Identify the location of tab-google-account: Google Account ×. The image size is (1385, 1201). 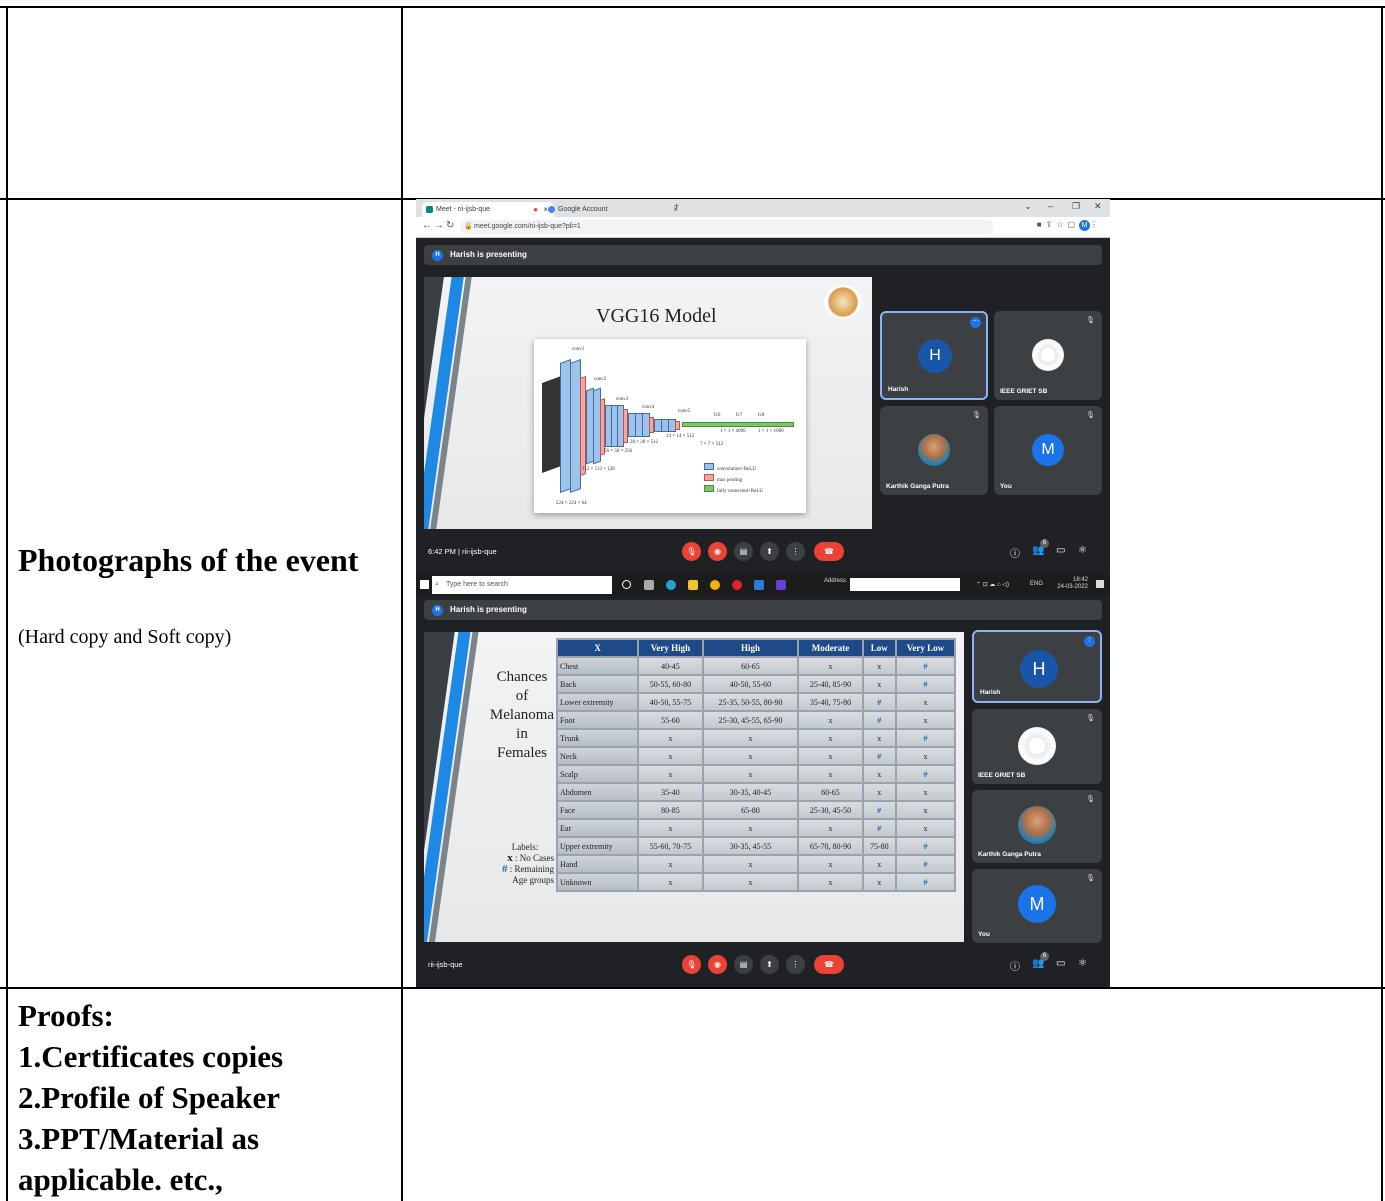
(614, 209).